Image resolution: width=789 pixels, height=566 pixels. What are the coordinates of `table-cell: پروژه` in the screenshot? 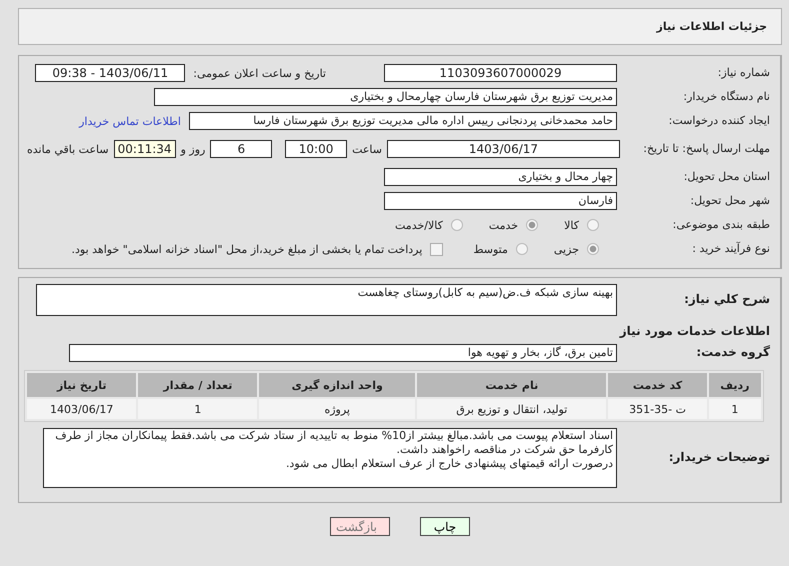 It's located at (337, 409).